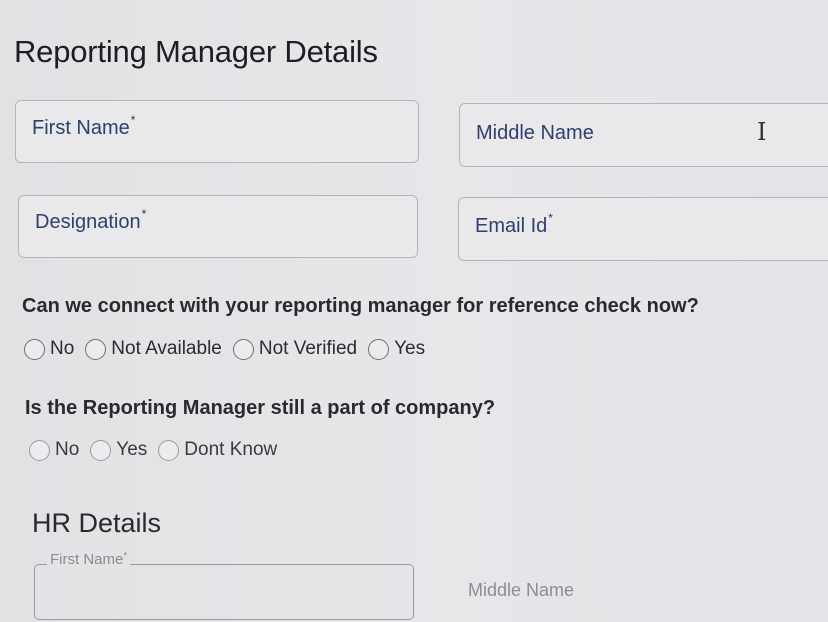 This screenshot has width=828, height=622. I want to click on radio-option-not-available: Not Available, so click(153, 349).